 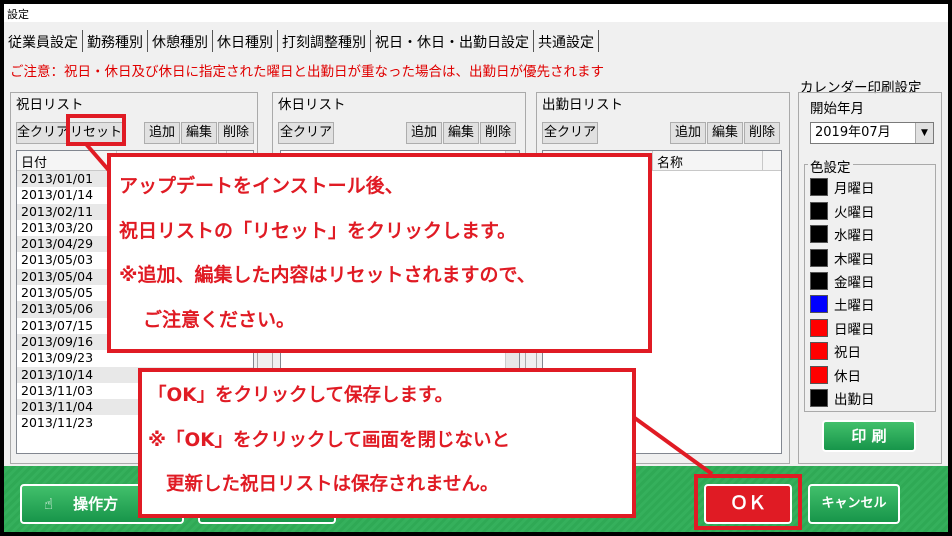 What do you see at coordinates (708, 161) in the screenshot?
I see `work-name-column-header: 名称` at bounding box center [708, 161].